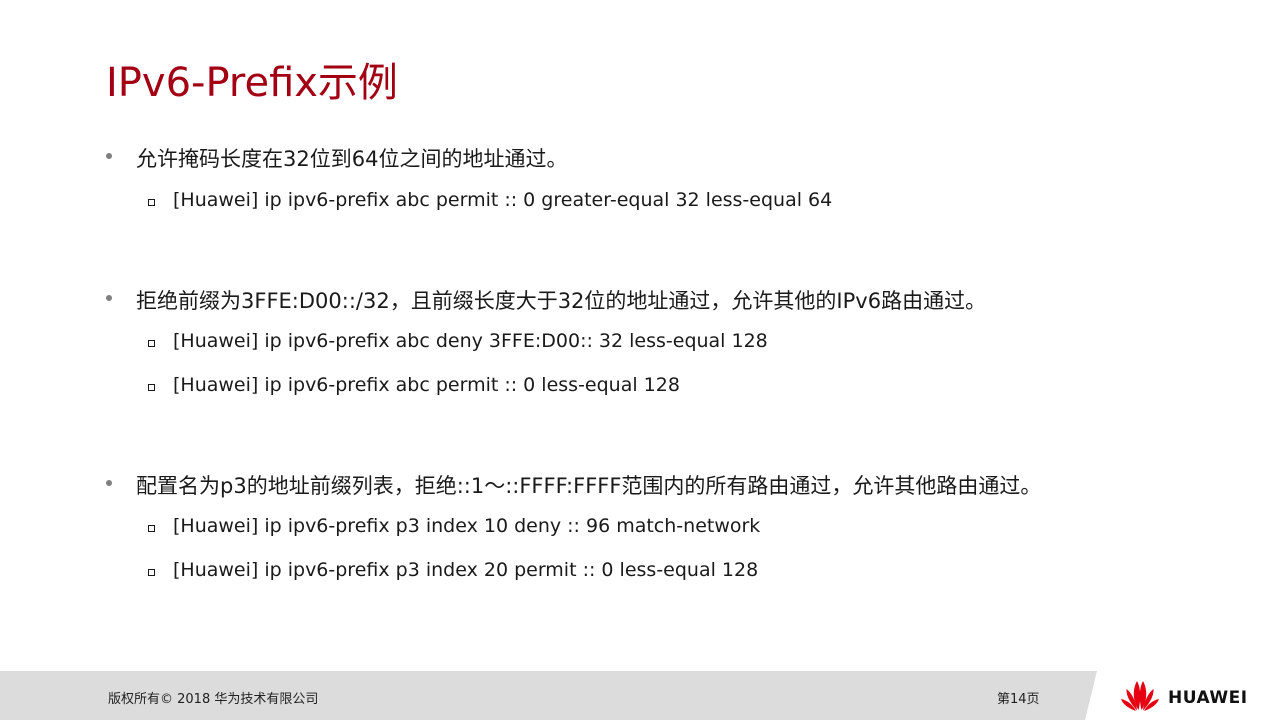  Describe the element at coordinates (1208, 698) in the screenshot. I see `logo-text: HUAWEI` at that location.